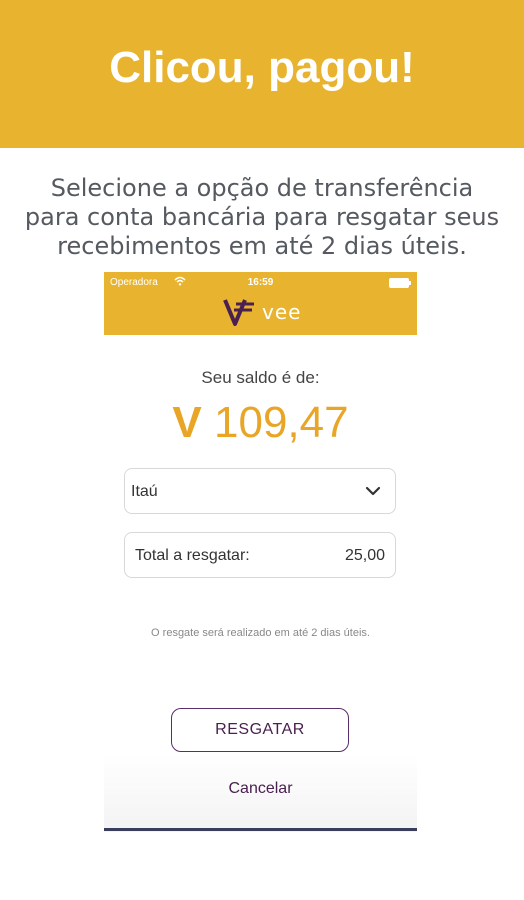 The width and height of the screenshot is (524, 900). I want to click on vee-logo: vee, so click(261, 312).